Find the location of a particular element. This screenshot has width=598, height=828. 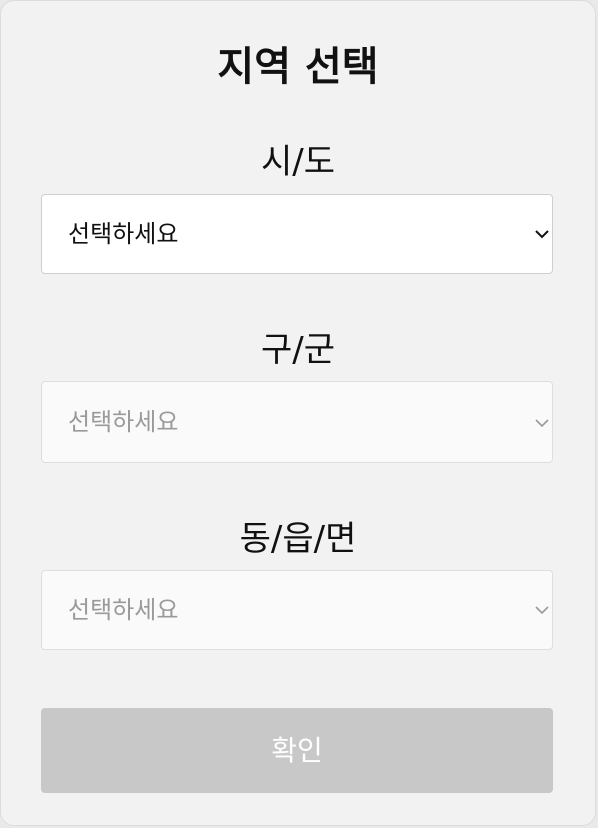

gugun-select: 선택하세요 is located at coordinates (297, 422).